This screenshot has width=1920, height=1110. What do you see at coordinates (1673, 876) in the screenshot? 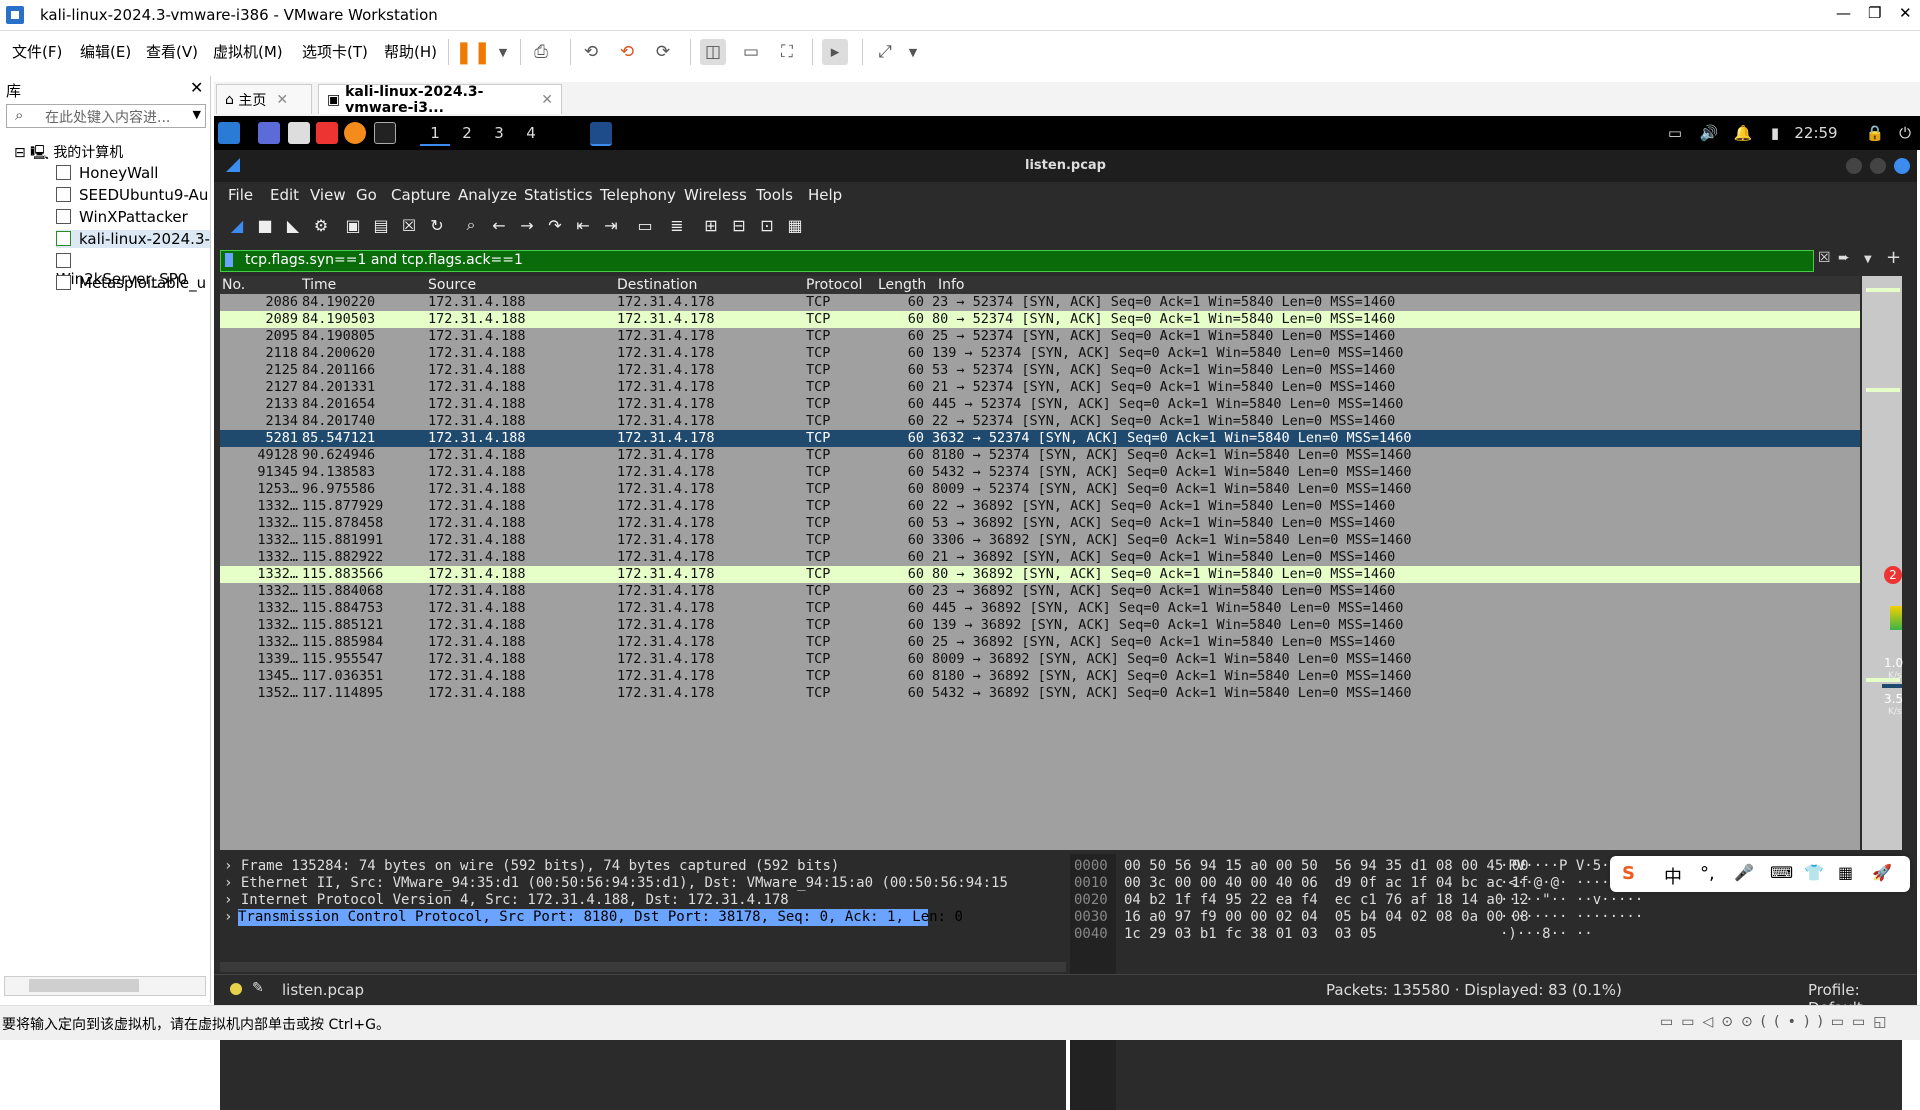
I see `ime-chinese-mode: 中` at bounding box center [1673, 876].